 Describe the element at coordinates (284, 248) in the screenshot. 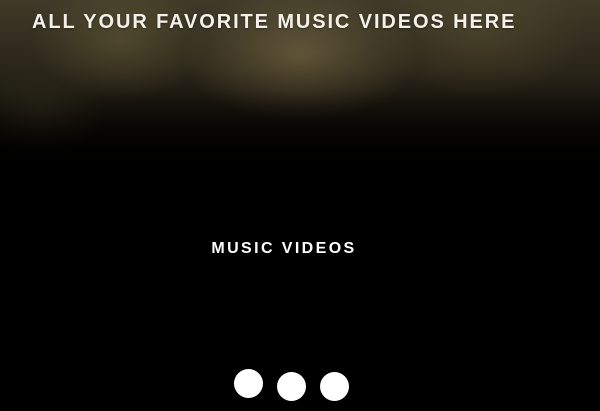

I see `section-title-music-videos: MUSIC VIDEOS` at that location.